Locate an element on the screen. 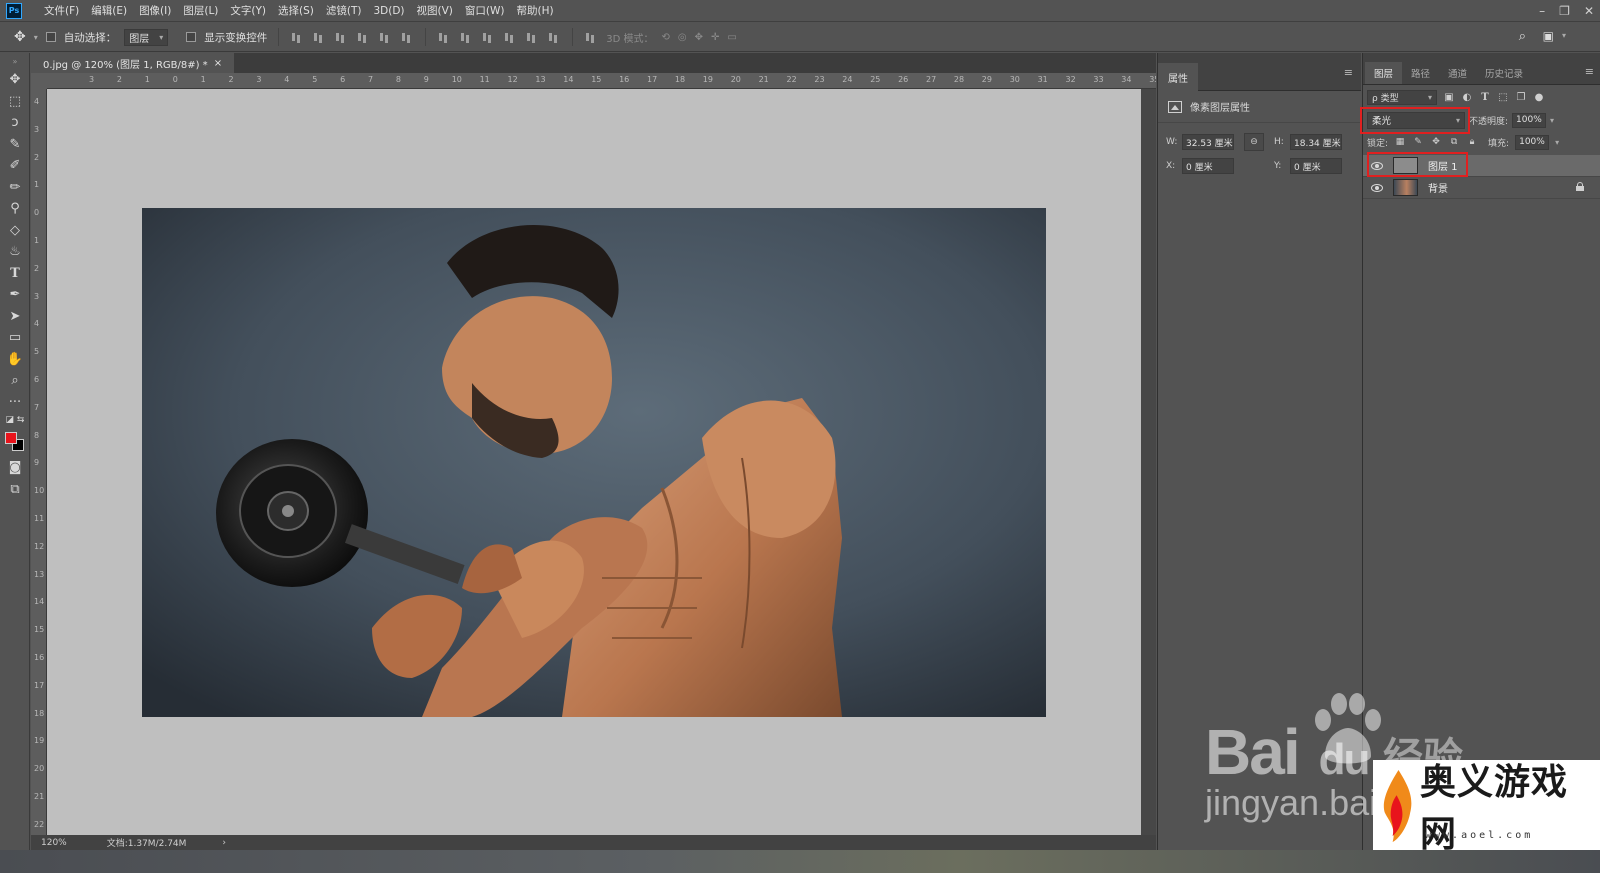  workspace-icon: ▣ is located at coordinates (1548, 36).